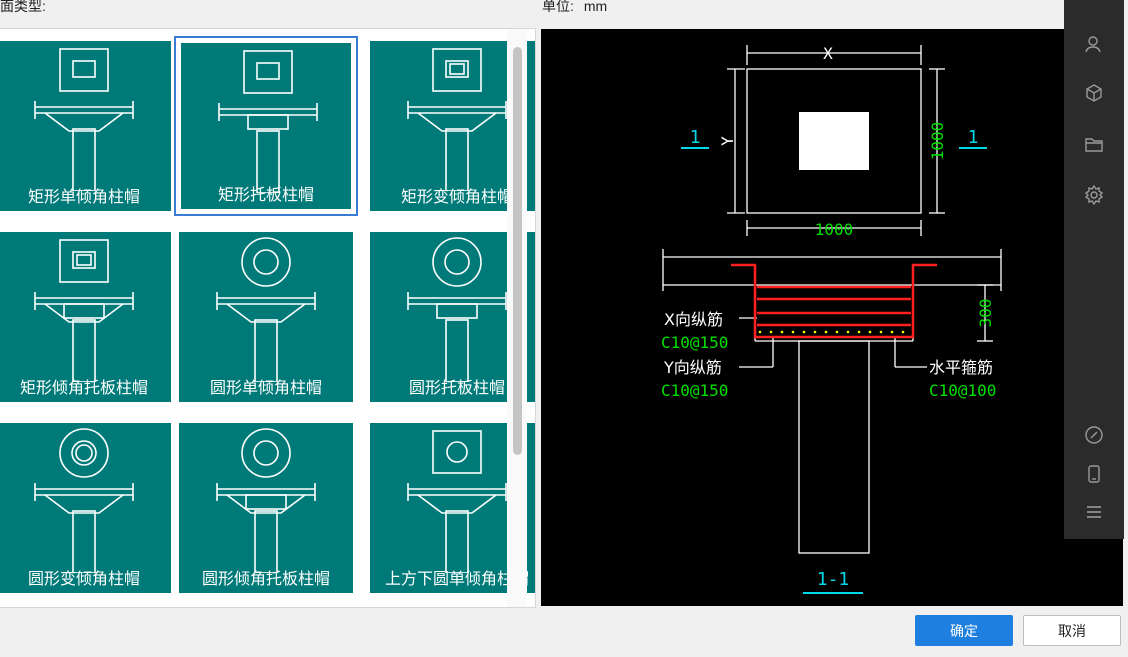 Image resolution: width=1128 pixels, height=657 pixels. What do you see at coordinates (694, 342) in the screenshot?
I see `x-rebar-value: C10@150` at bounding box center [694, 342].